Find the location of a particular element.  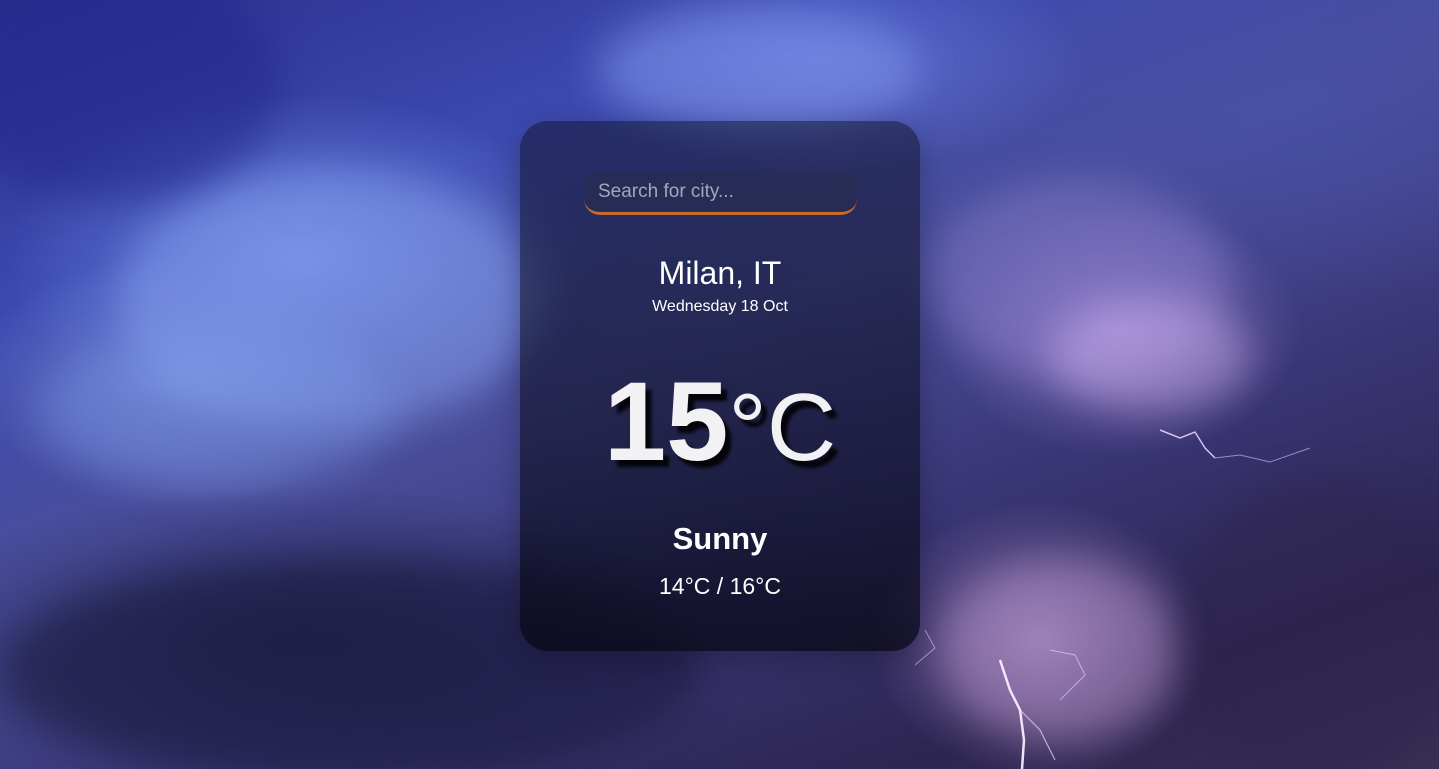

temperature-unit: °C is located at coordinates (782, 427).